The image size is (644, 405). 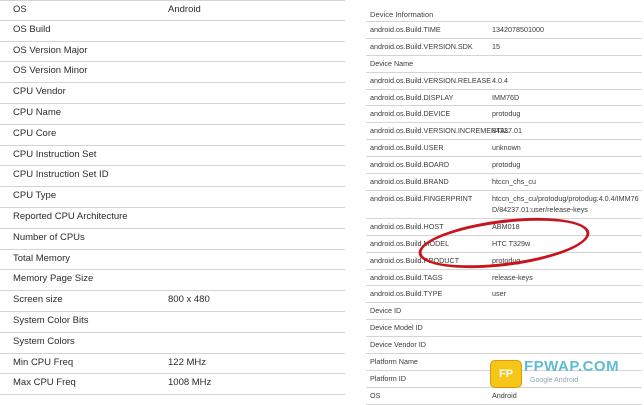 I want to click on table-row: android.os.Build.USER unknown, so click(x=504, y=149).